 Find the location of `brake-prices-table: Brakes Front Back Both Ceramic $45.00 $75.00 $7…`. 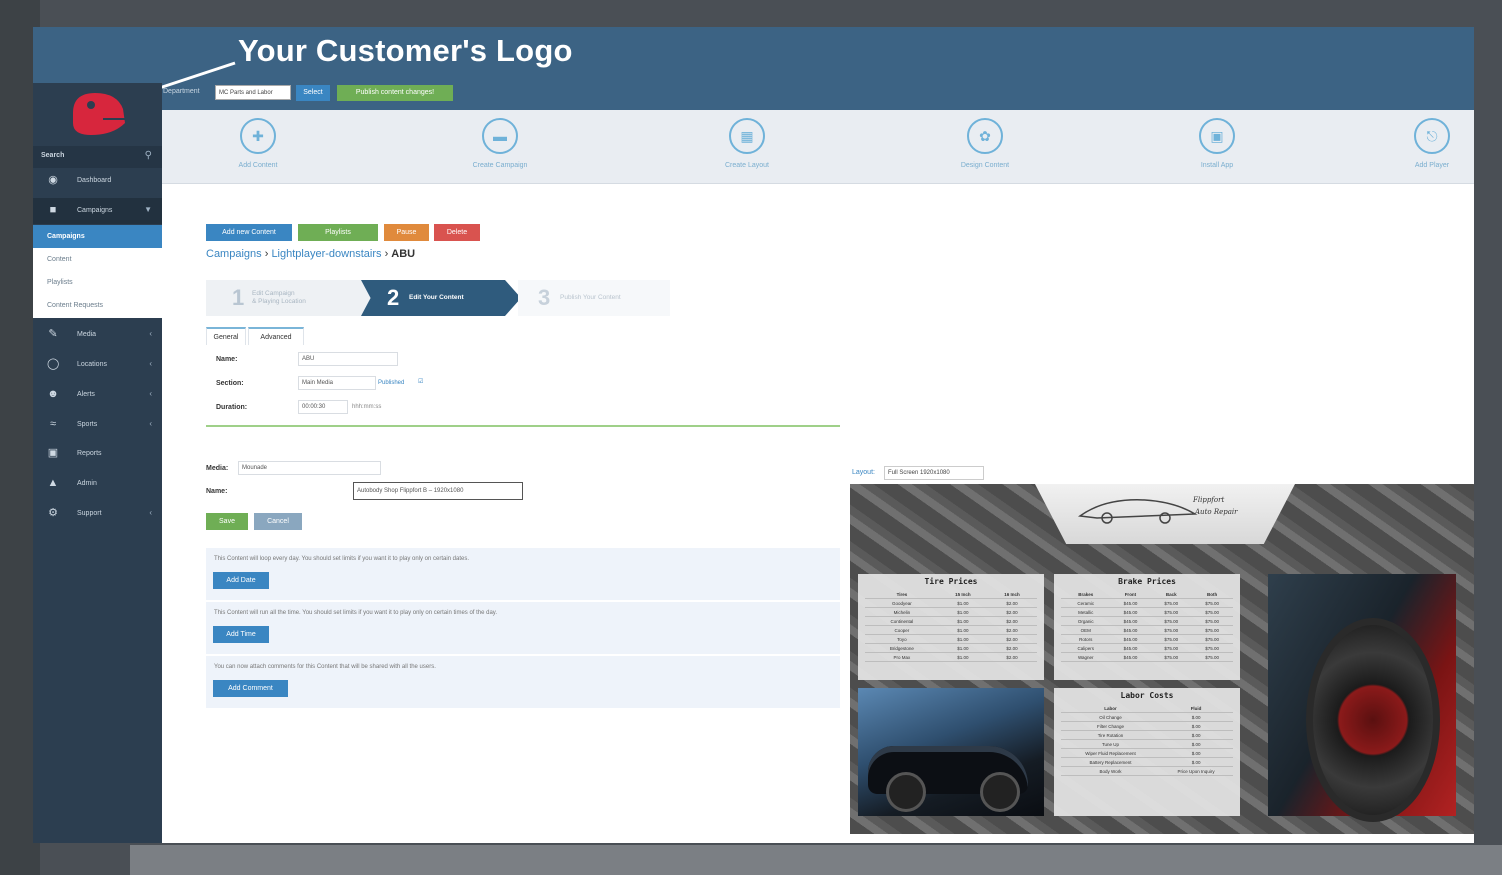

brake-prices-table: Brakes Front Back Both Ceramic $45.00 $75.00 $7… is located at coordinates (1147, 626).